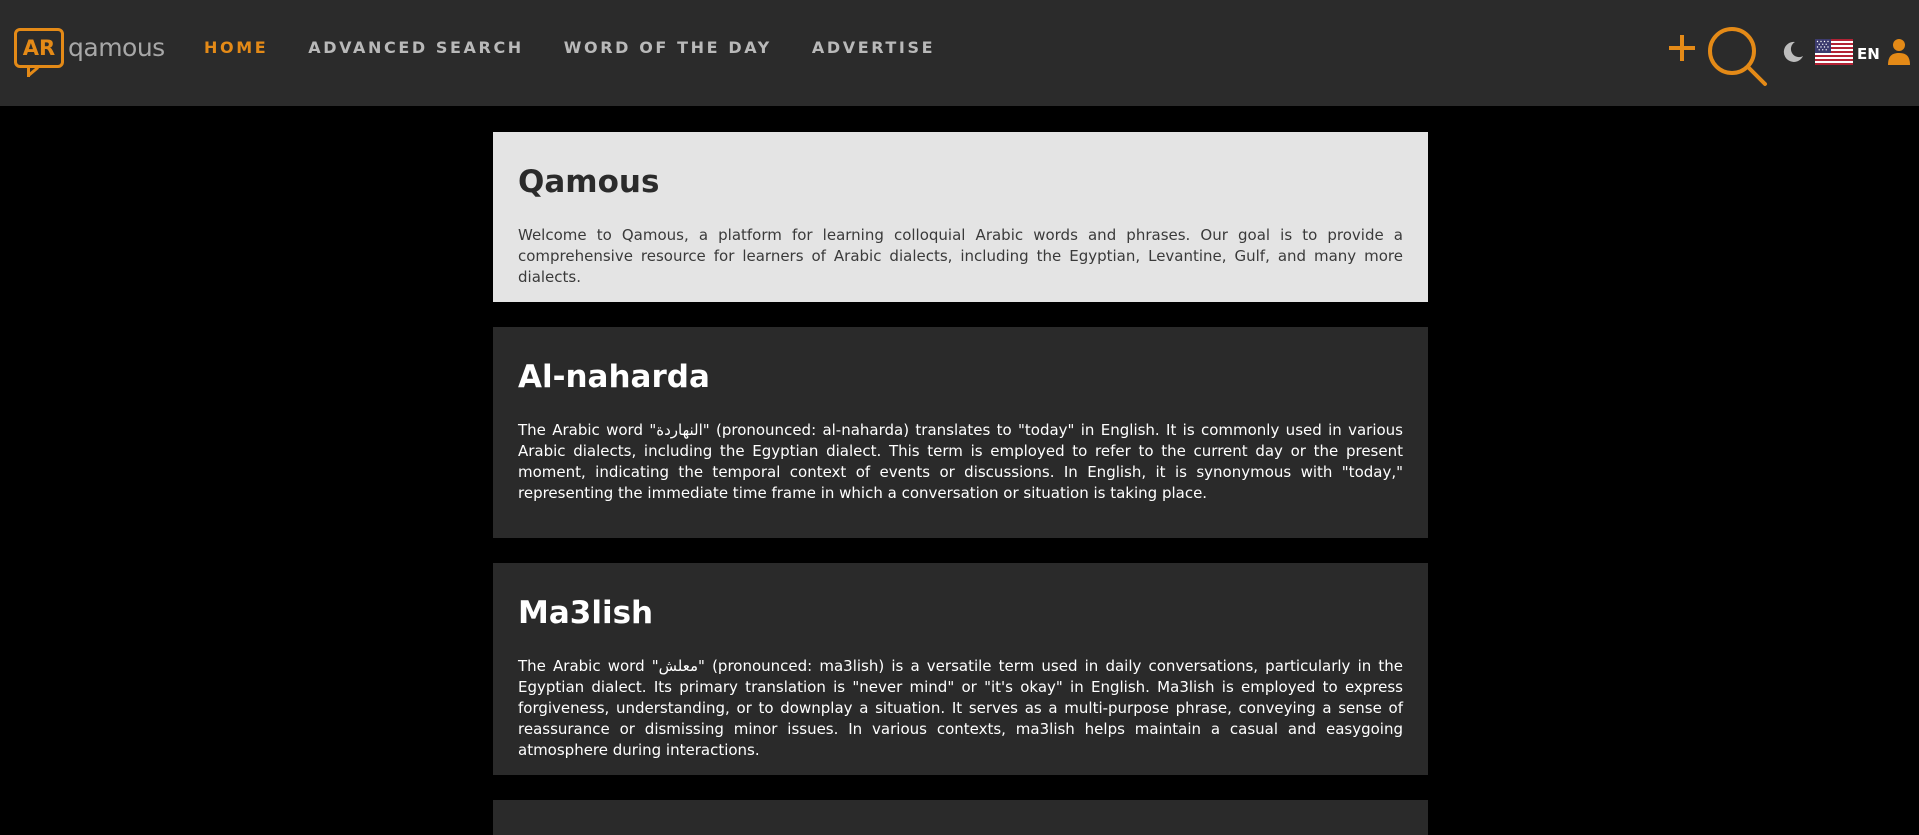 The height and width of the screenshot is (835, 1919). I want to click on site-logo: AR qamous, so click(89, 53).